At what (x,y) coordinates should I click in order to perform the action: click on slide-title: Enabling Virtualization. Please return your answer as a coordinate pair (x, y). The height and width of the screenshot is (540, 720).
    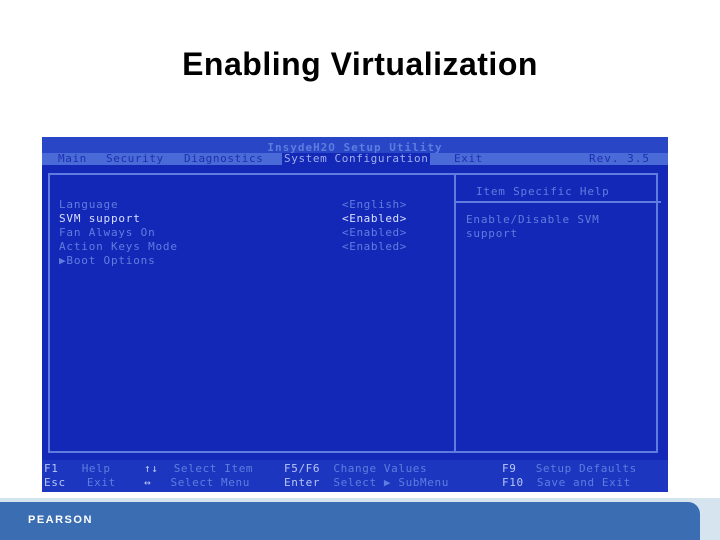
    Looking at the image, I should click on (360, 64).